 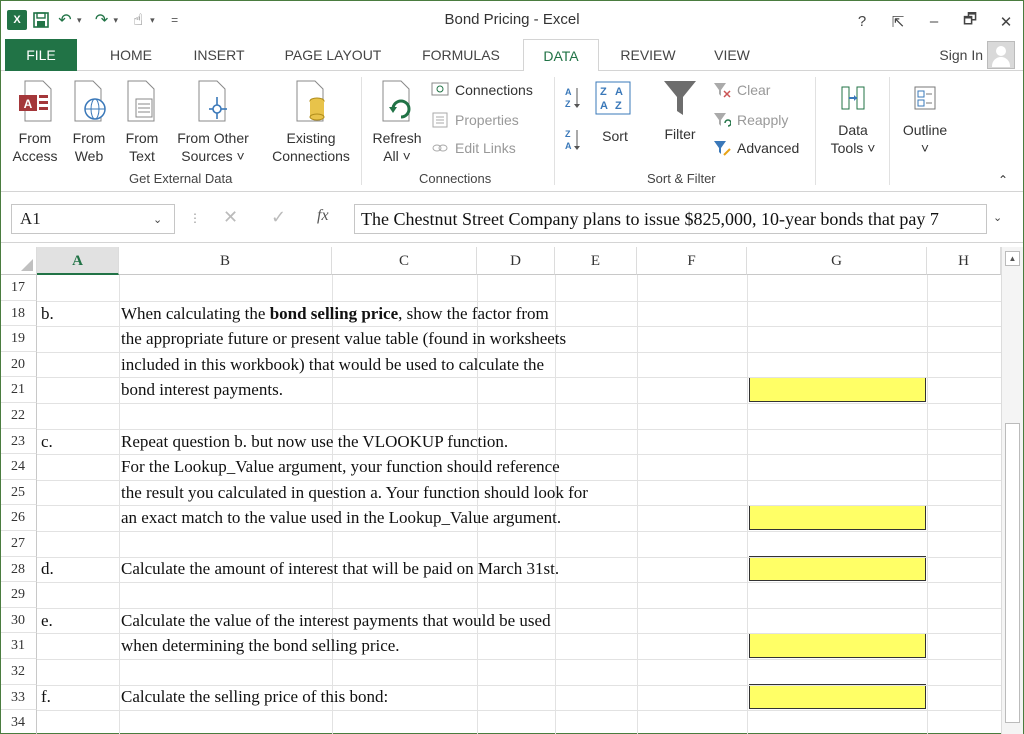 What do you see at coordinates (47, 314) in the screenshot?
I see `cell-a18: b.` at bounding box center [47, 314].